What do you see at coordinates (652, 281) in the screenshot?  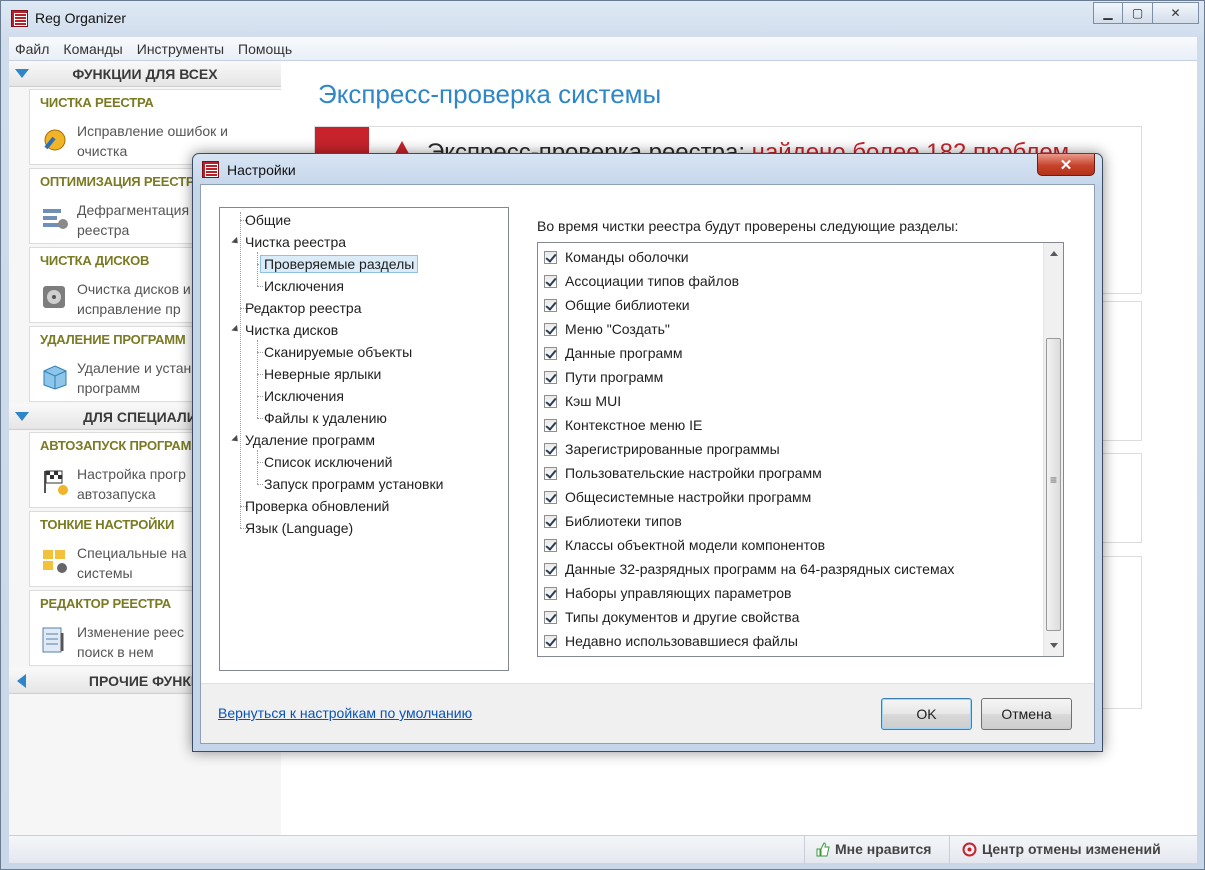 I see `checkbox-label: Ассоциации типов файлов` at bounding box center [652, 281].